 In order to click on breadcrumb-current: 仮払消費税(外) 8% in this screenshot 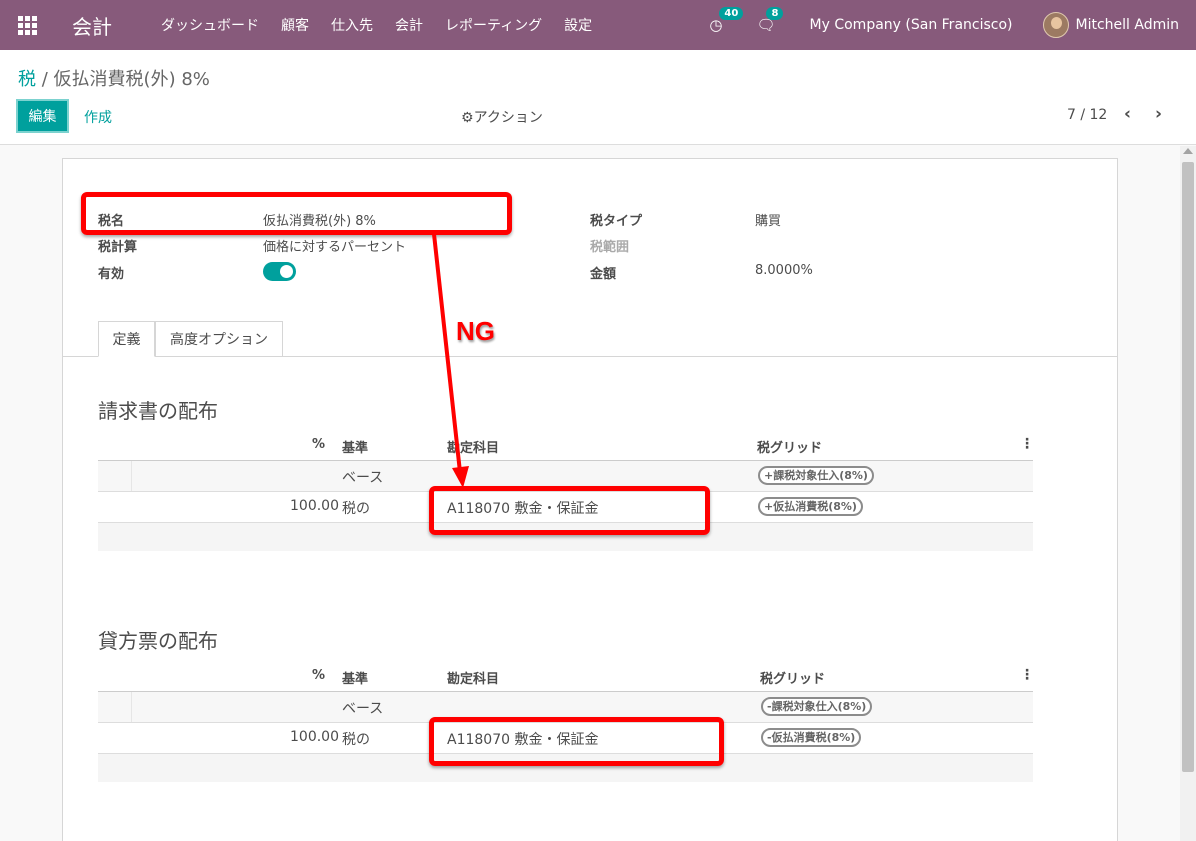, I will do `click(131, 79)`.